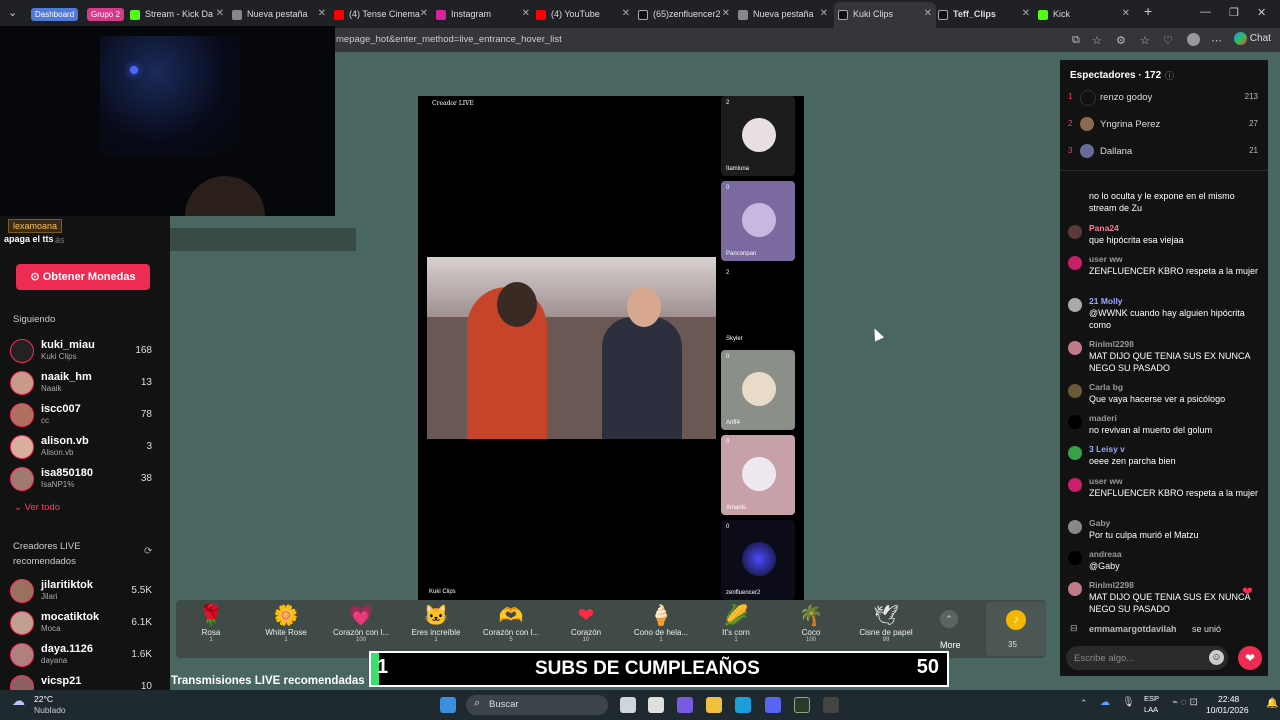  What do you see at coordinates (685, 705) in the screenshot?
I see `copilot-icon` at bounding box center [685, 705].